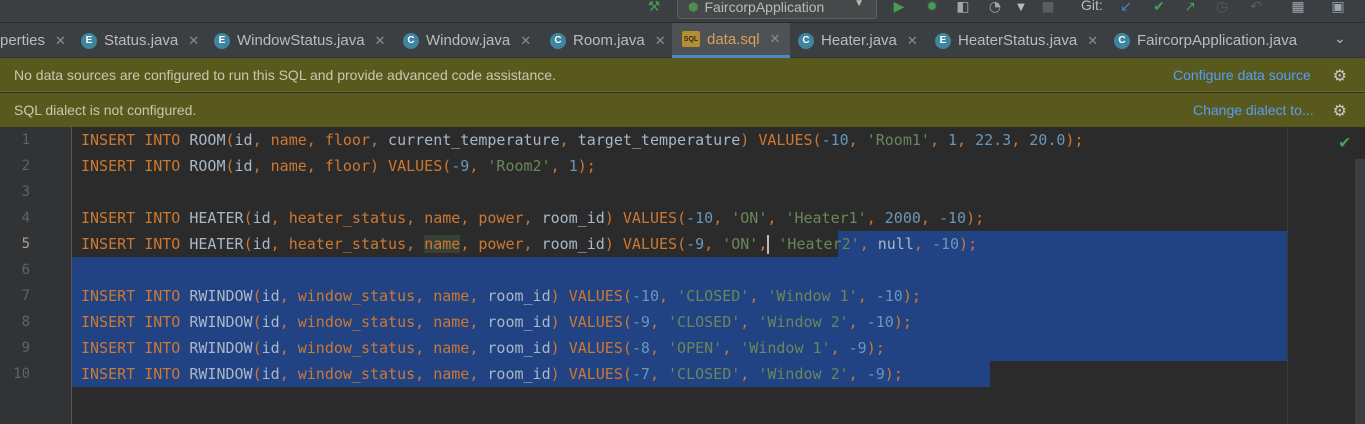 The image size is (1365, 424). I want to click on line-number: 9, so click(25, 348).